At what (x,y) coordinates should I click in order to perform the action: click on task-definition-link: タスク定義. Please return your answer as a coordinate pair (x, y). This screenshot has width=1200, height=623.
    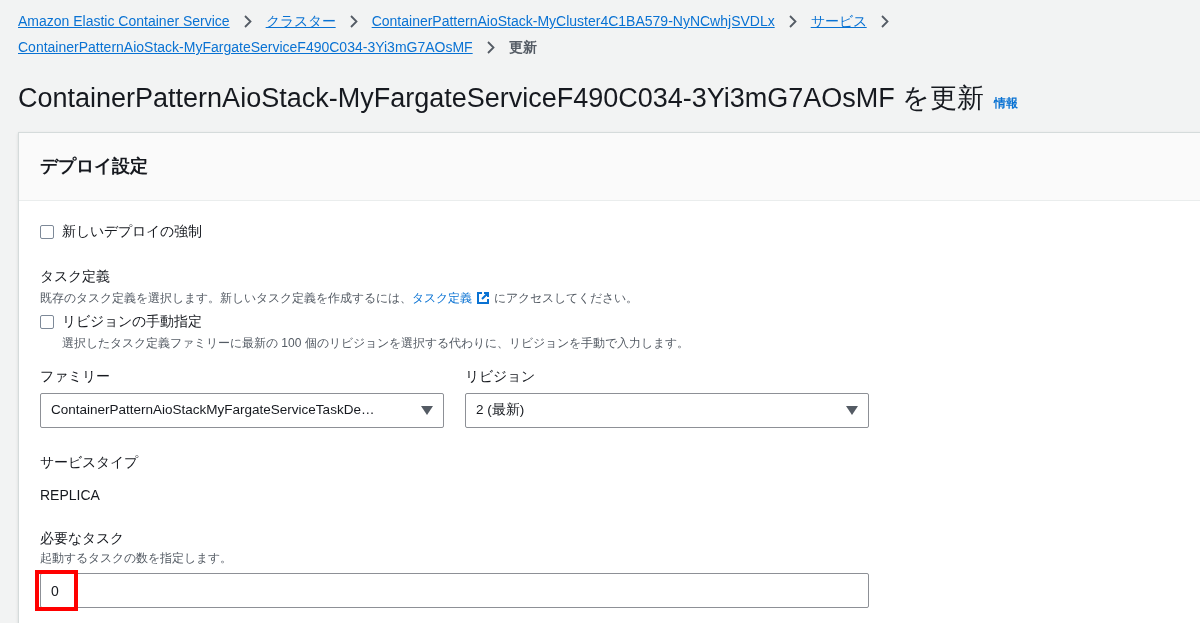
    Looking at the image, I should click on (442, 298).